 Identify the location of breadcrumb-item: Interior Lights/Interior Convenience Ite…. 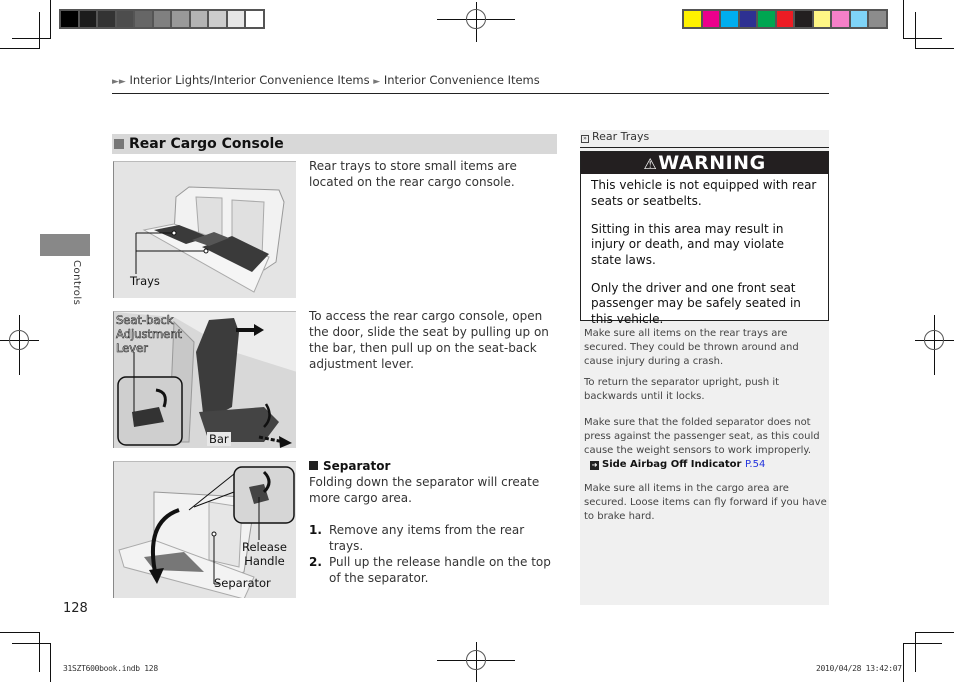
(250, 80).